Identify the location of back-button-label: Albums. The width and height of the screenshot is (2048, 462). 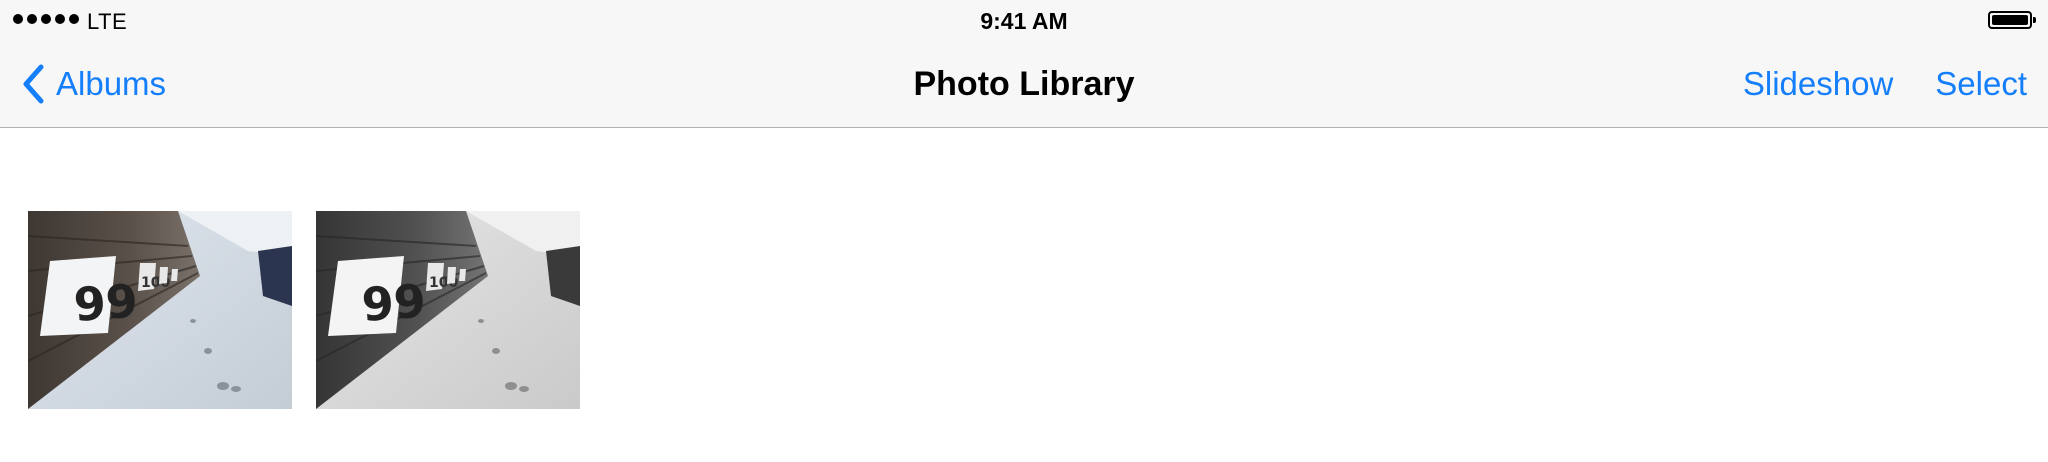
(111, 83).